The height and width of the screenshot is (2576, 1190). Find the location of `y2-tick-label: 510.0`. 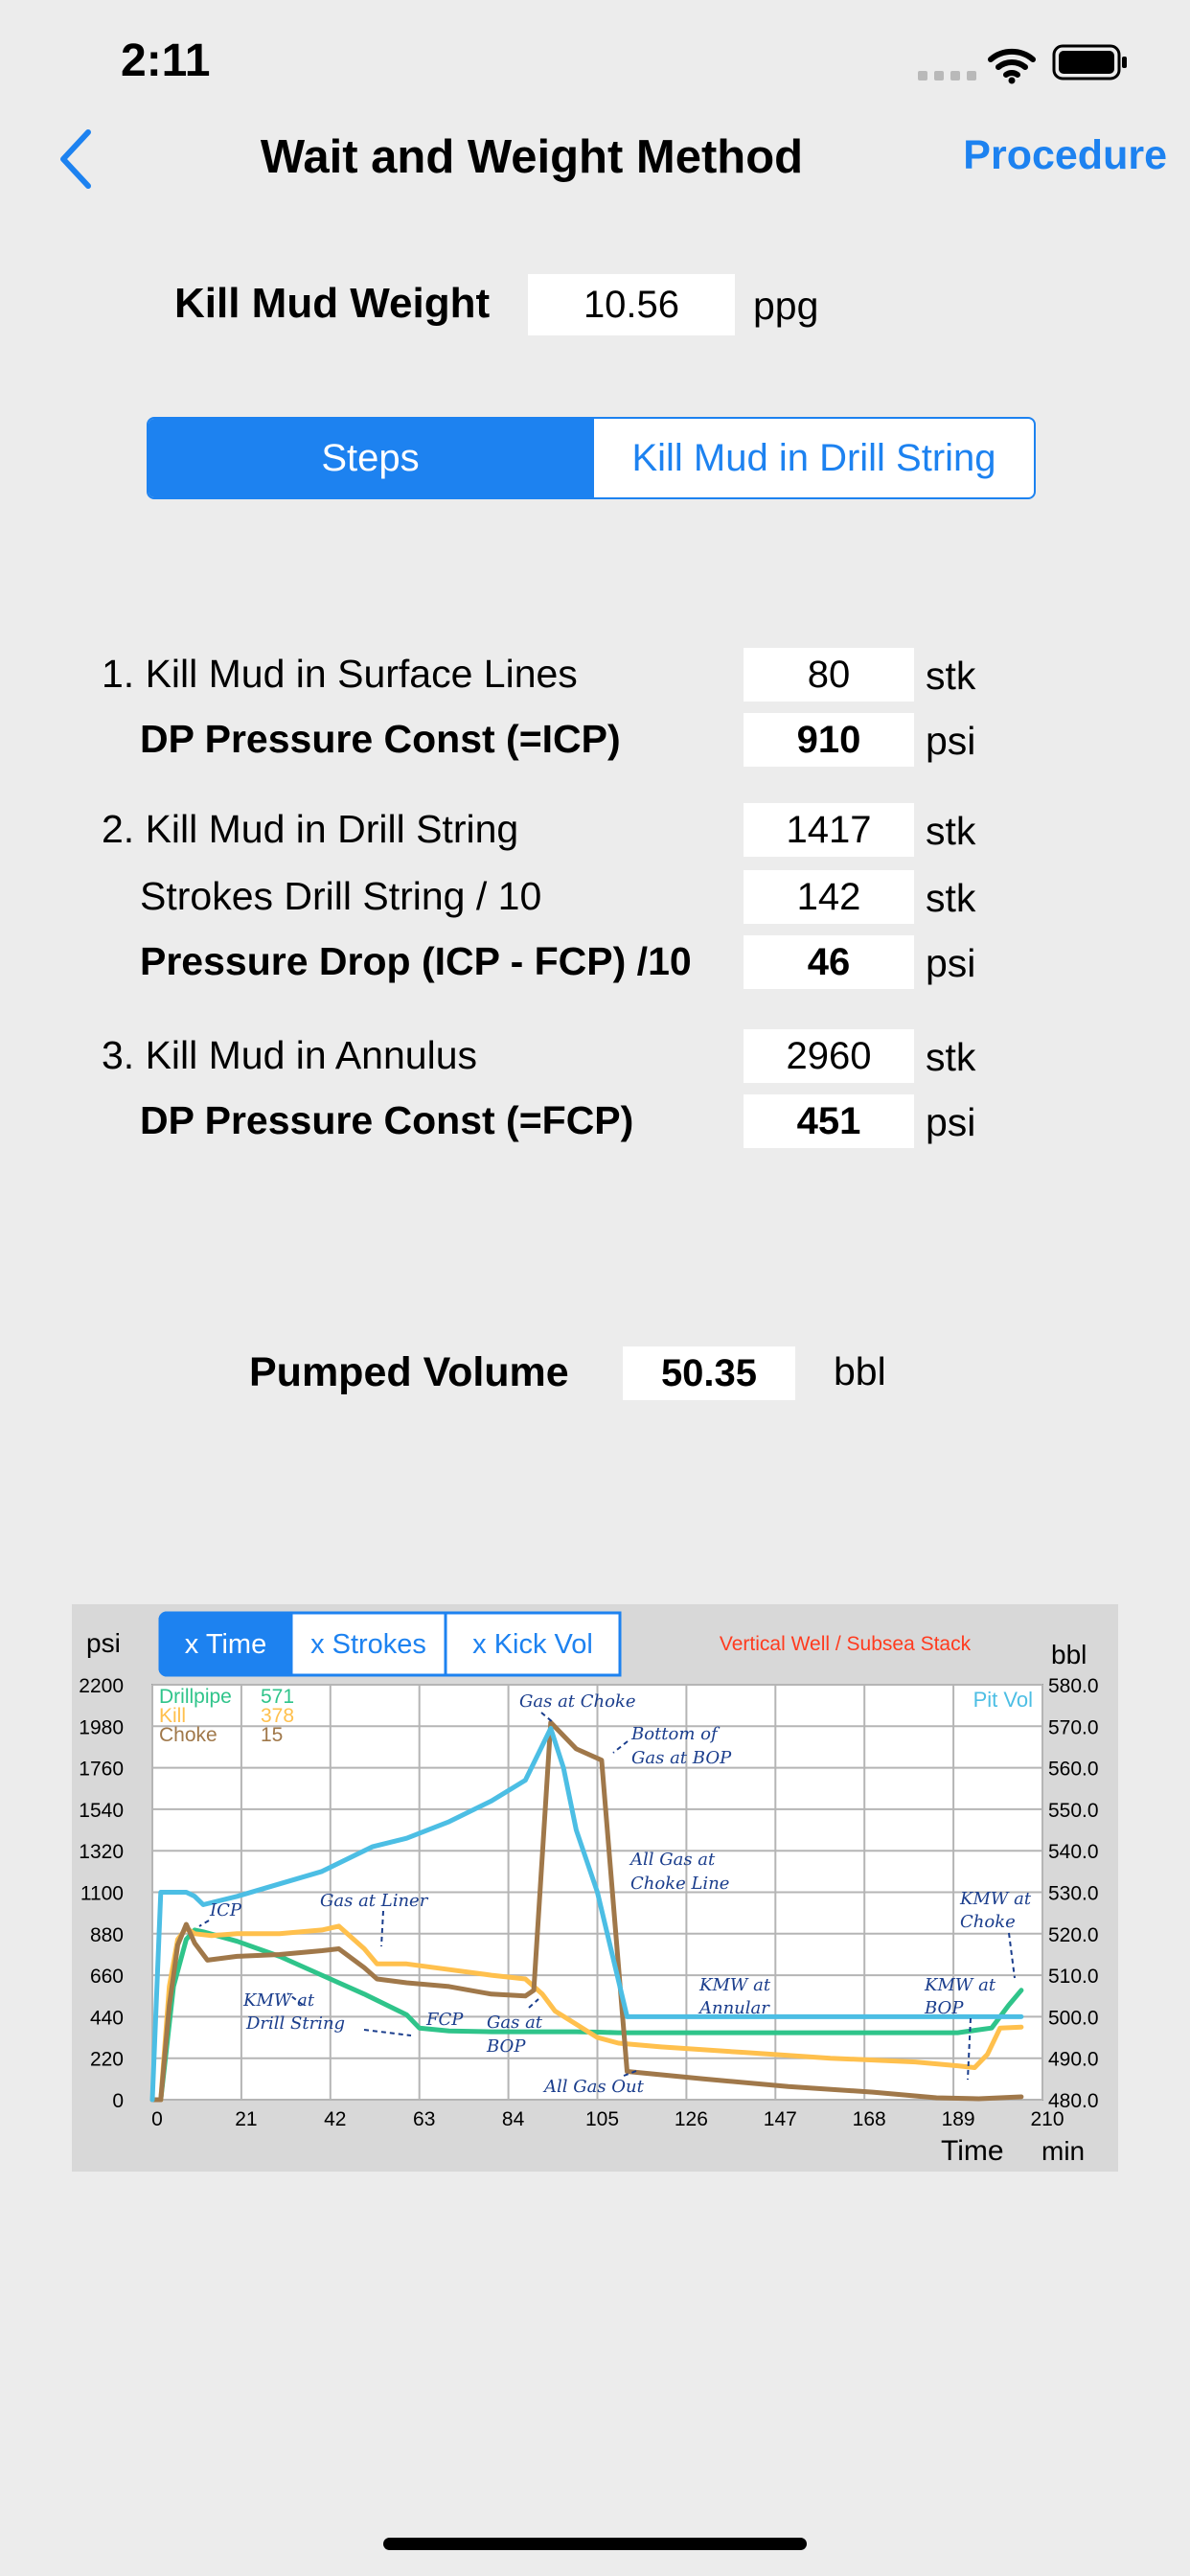

y2-tick-label: 510.0 is located at coordinates (1073, 1977).